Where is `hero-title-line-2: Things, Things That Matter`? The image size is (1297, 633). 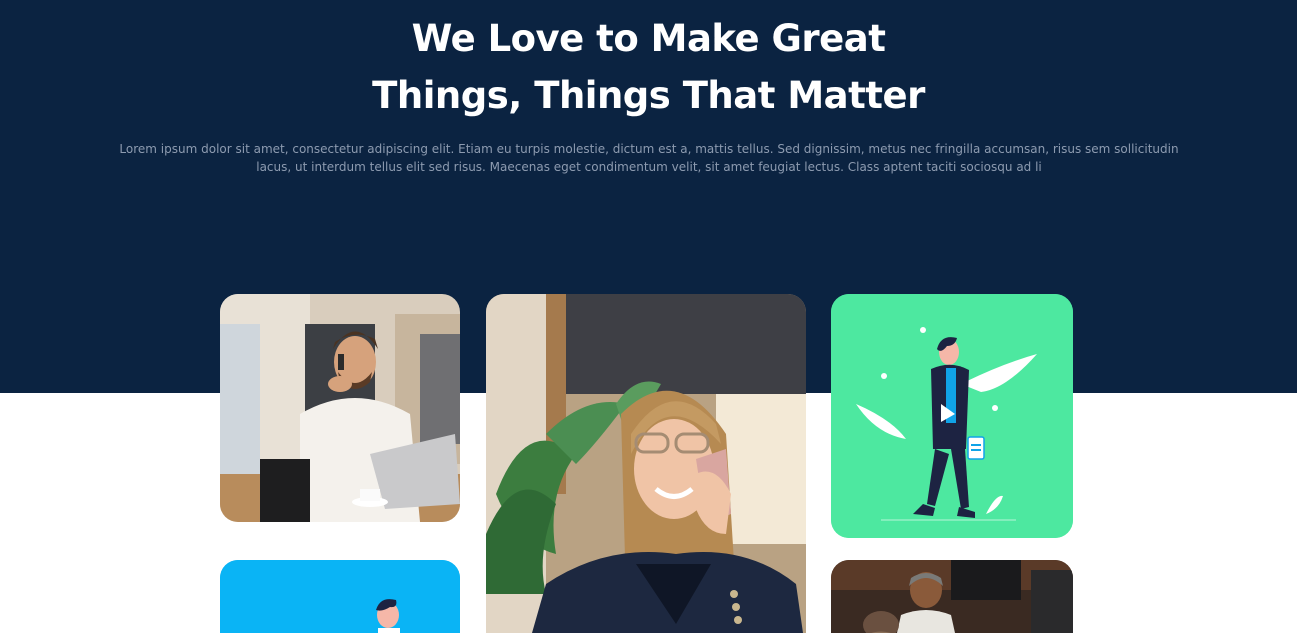 hero-title-line-2: Things, Things That Matter is located at coordinates (648, 95).